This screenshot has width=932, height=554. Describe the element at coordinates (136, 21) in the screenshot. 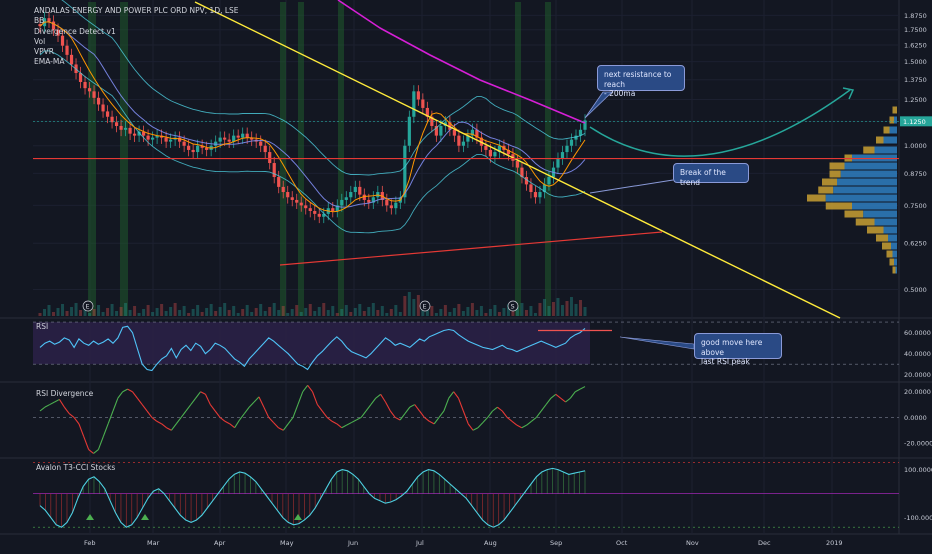

I see `indicator-bb: BB` at that location.